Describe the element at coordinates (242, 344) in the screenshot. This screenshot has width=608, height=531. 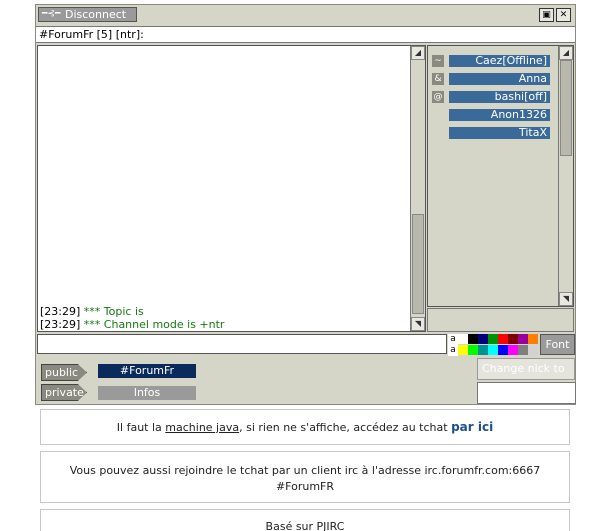
I see `message-input` at that location.